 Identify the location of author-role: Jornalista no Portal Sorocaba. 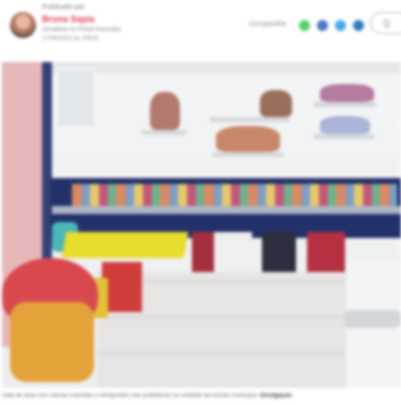
(81, 30).